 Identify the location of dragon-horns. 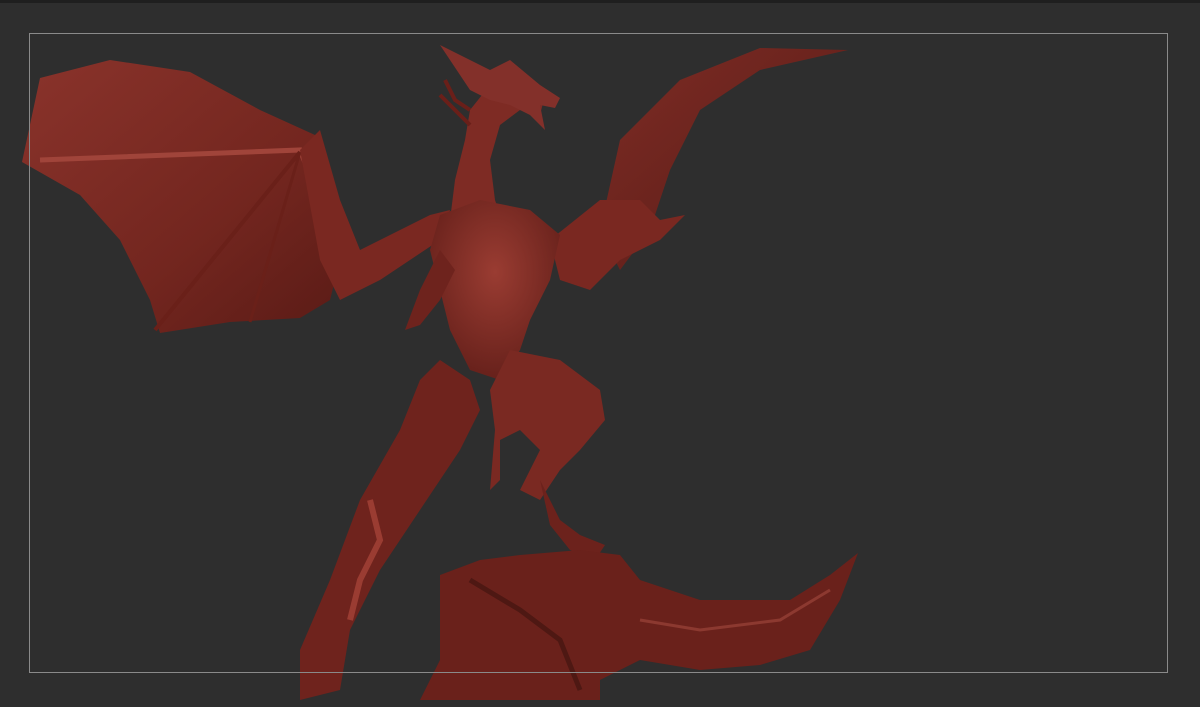
(455, 103).